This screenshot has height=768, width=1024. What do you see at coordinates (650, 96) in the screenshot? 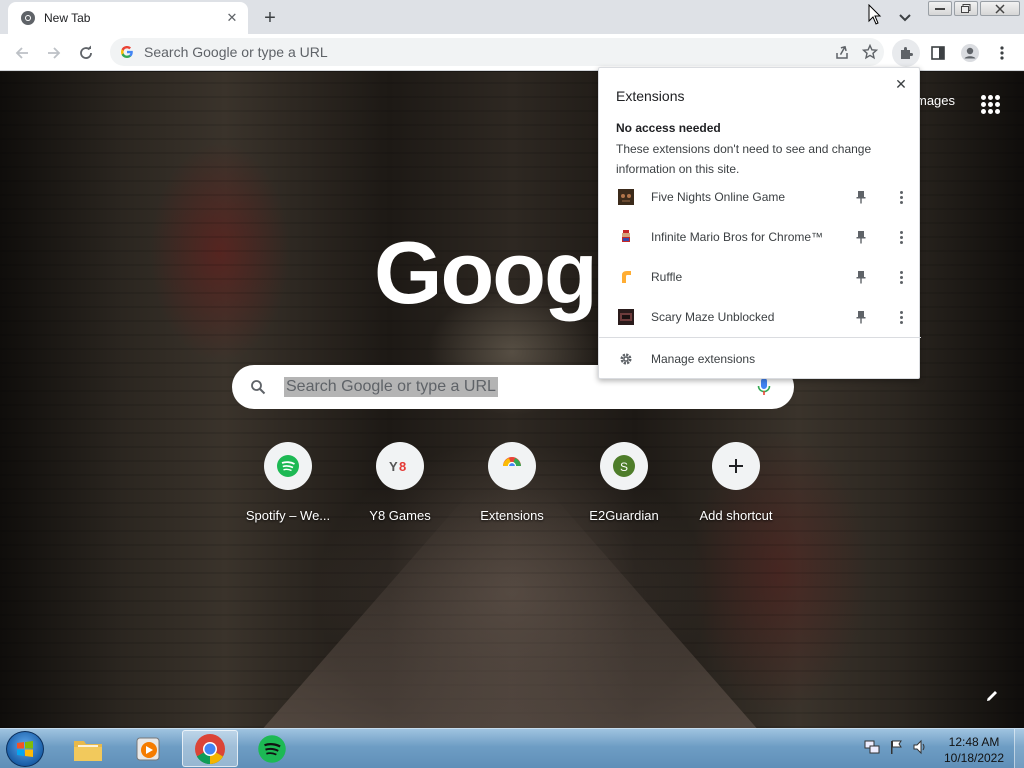
I see `extensions-popup-title: Extensions` at bounding box center [650, 96].